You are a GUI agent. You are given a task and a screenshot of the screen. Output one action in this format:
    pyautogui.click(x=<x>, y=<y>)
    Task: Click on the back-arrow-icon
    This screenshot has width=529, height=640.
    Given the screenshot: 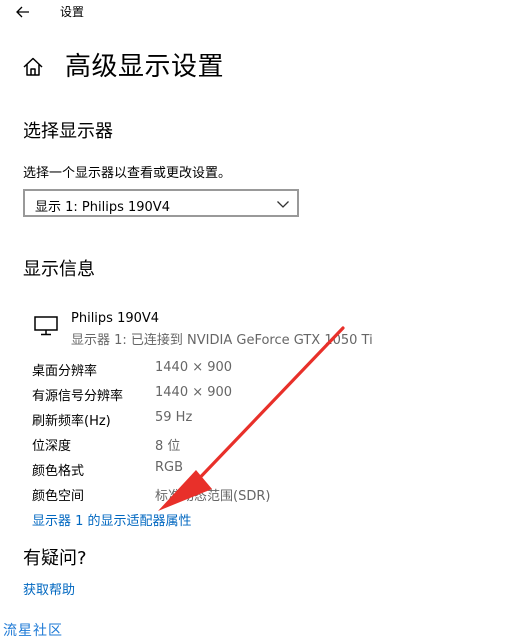 What is the action you would take?
    pyautogui.click(x=22, y=12)
    